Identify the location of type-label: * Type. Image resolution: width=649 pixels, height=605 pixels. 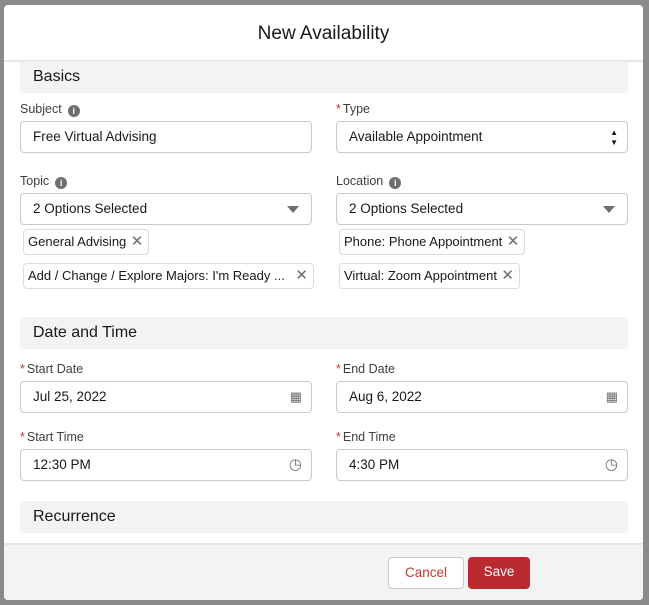
(353, 109).